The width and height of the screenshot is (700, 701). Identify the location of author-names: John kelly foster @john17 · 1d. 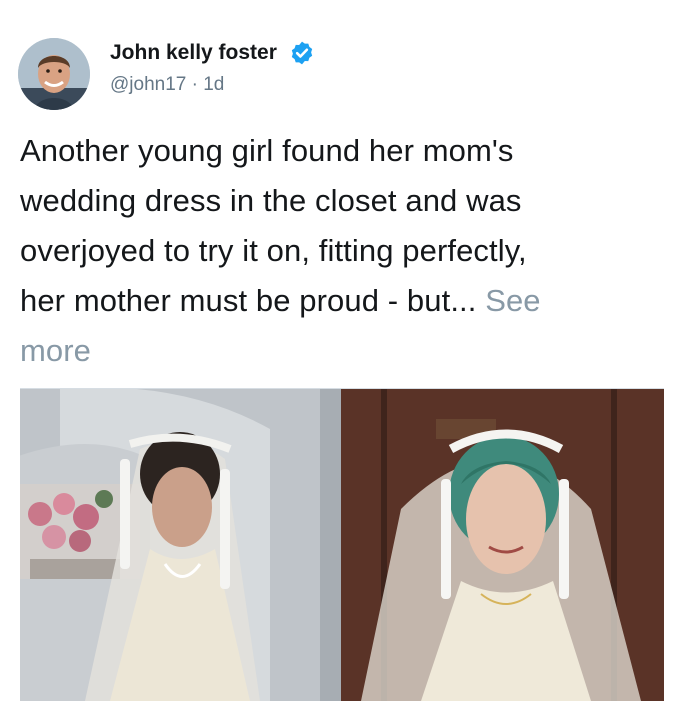
(212, 68).